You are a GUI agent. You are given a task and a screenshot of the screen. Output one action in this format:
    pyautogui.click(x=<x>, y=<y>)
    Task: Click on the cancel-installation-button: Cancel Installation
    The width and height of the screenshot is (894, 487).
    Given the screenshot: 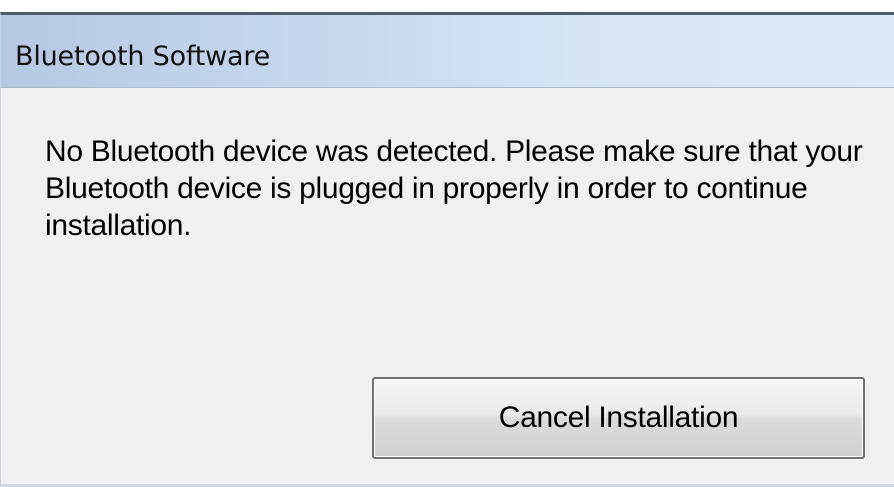 What is the action you would take?
    pyautogui.click(x=618, y=418)
    